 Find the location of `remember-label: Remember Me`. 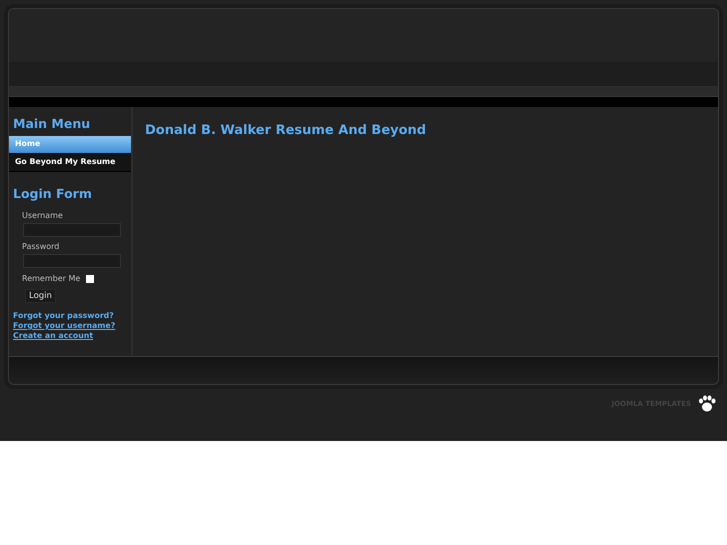

remember-label: Remember Me is located at coordinates (51, 278).